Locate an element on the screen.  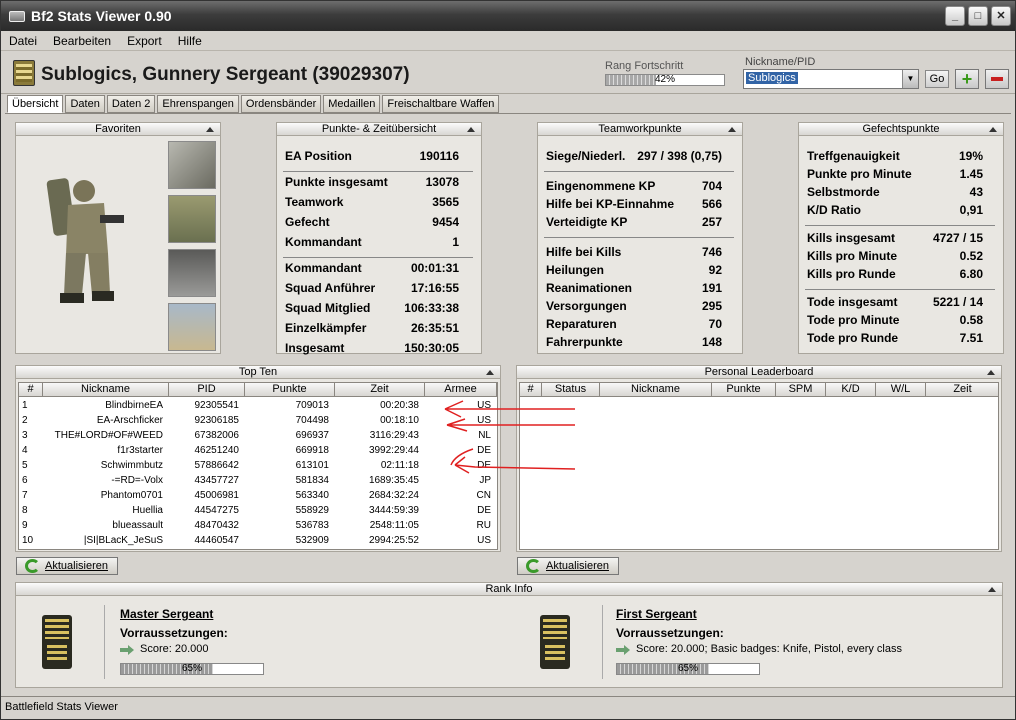
app-icon is located at coordinates (17, 16).